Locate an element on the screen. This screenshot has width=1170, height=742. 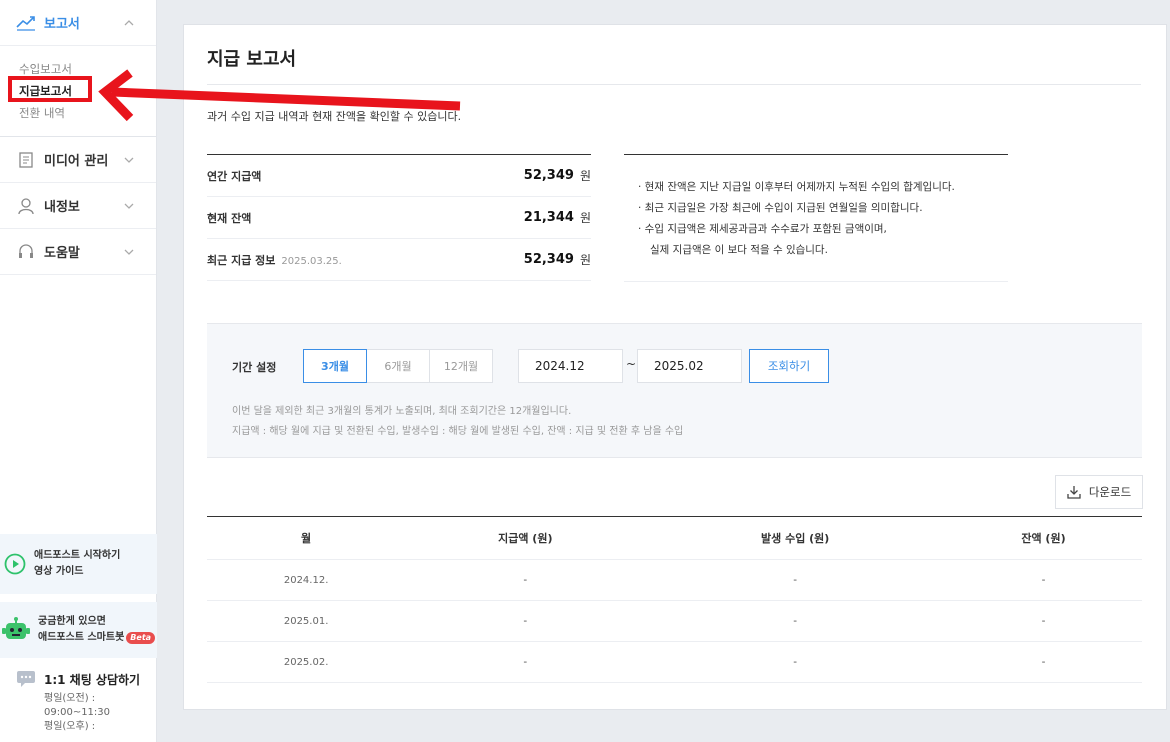
summary-label: 최근 지급 정보 is located at coordinates (241, 260).